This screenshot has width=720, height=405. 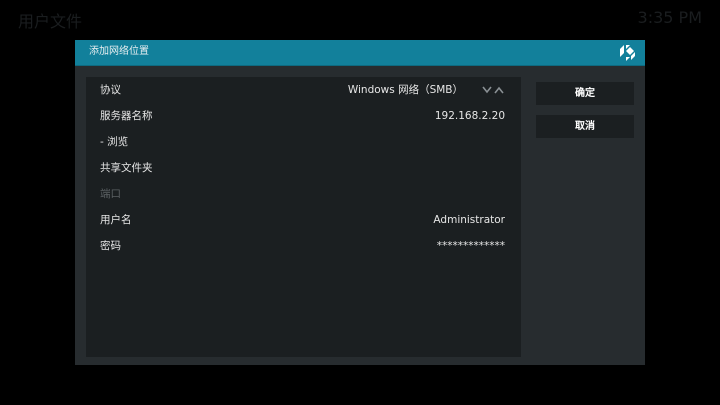 What do you see at coordinates (585, 126) in the screenshot?
I see `cancel-button: 取消` at bounding box center [585, 126].